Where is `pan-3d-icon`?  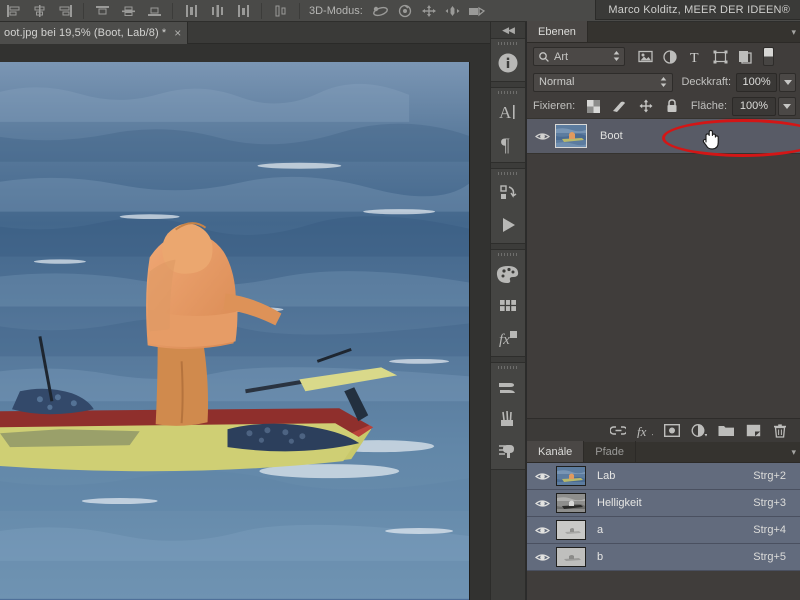
pan-3d-icon is located at coordinates (429, 11).